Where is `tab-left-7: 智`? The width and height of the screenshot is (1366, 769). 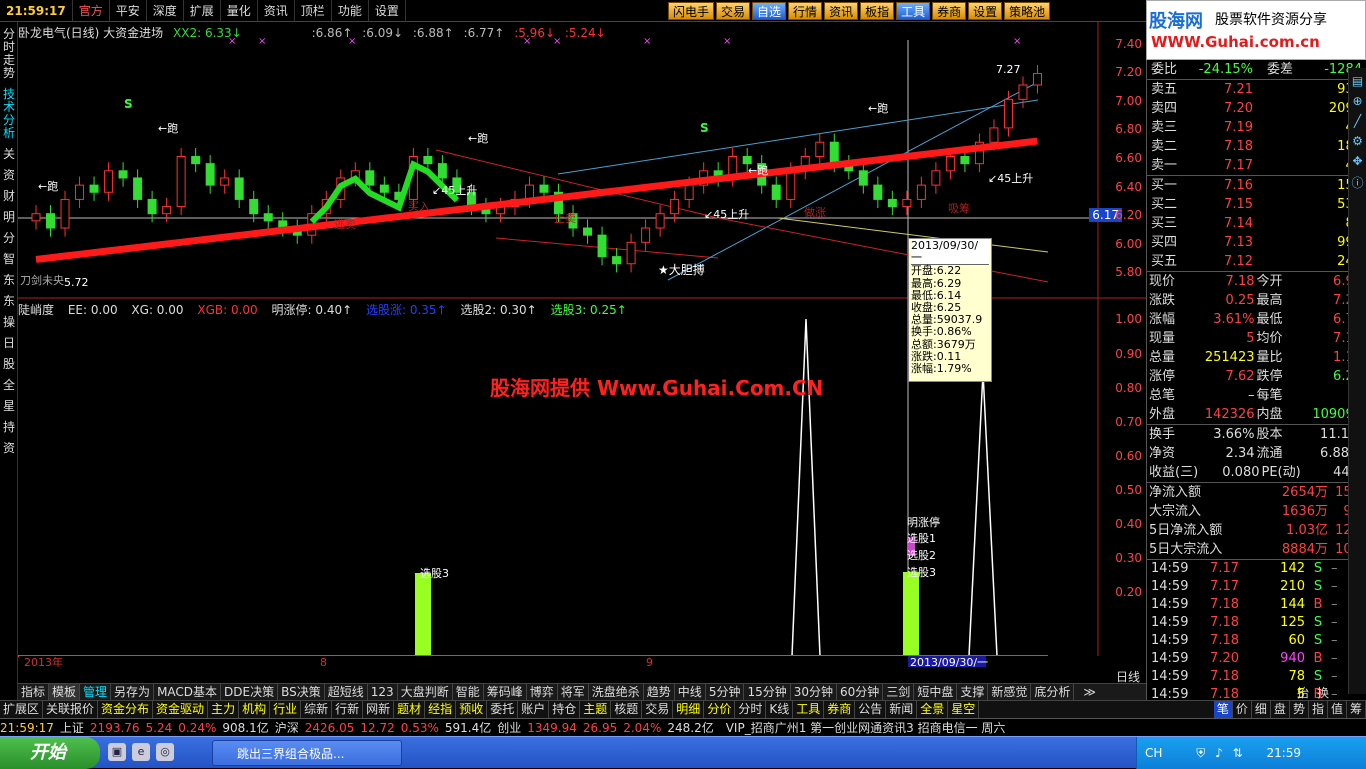
tab-left-7: 智 is located at coordinates (9, 259).